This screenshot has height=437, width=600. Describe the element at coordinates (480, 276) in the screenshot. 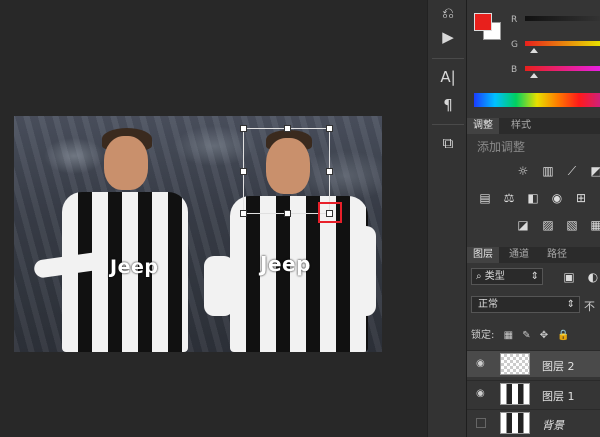

I see `search-icon: ⌕` at that location.